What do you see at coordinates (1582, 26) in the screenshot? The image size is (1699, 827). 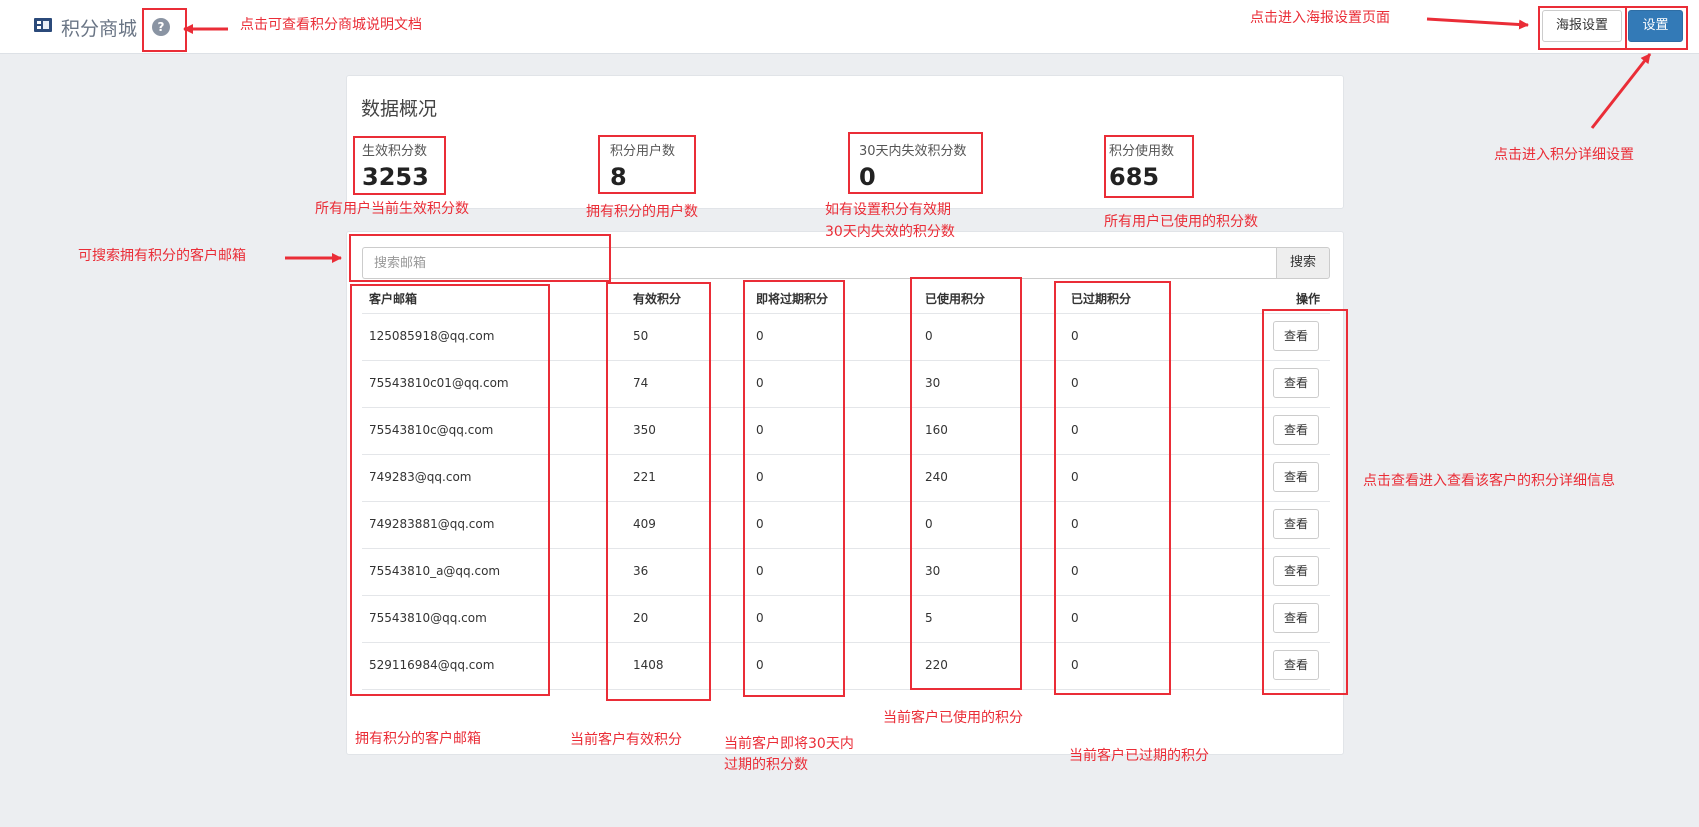 I see `poster-settings-button: 海报设置` at bounding box center [1582, 26].